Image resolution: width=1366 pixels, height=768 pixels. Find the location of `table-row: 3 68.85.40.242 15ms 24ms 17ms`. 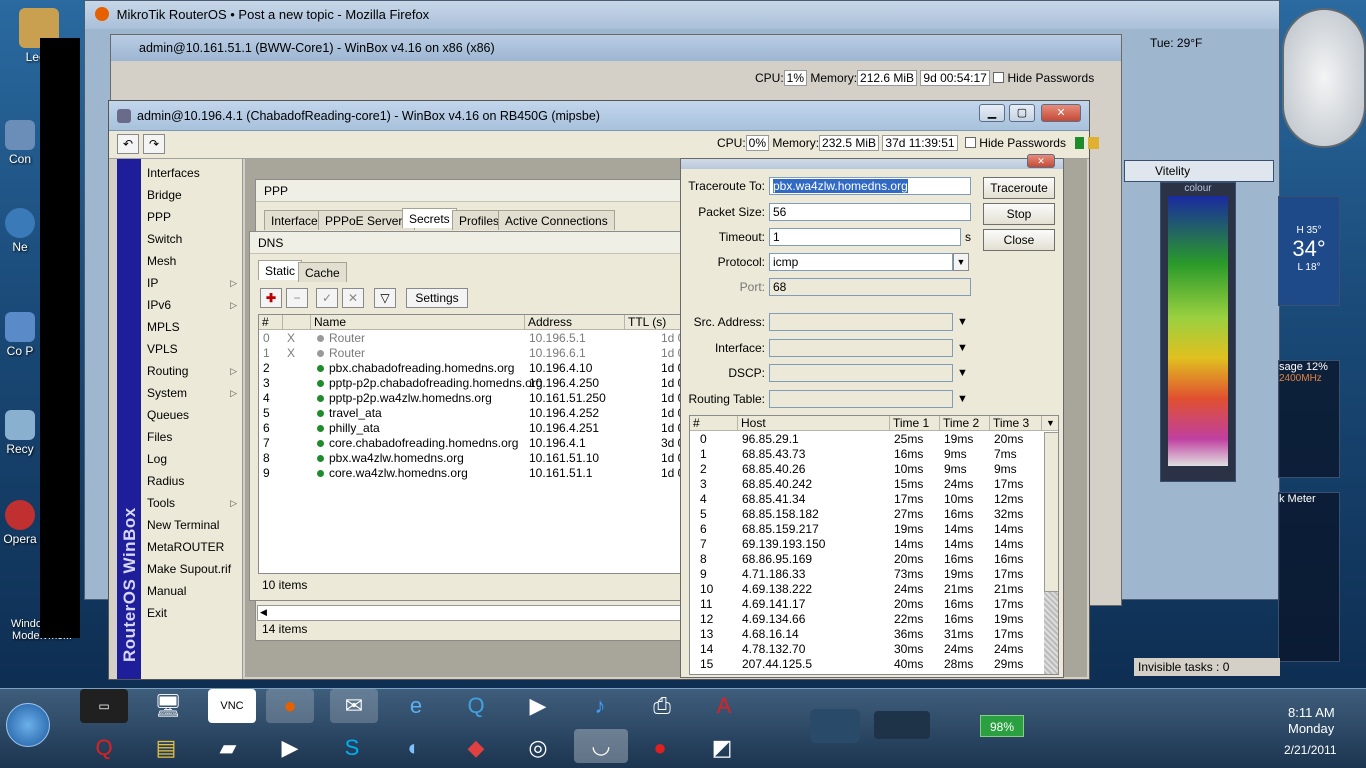

table-row: 3 68.85.40.242 15ms 24ms 17ms is located at coordinates (866, 484).